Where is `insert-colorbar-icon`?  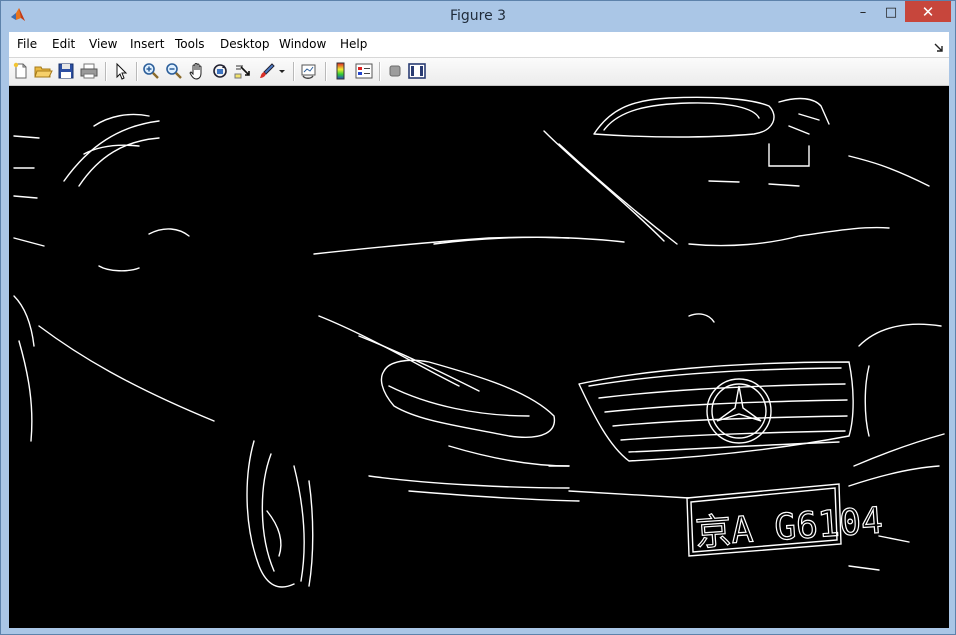
insert-colorbar-icon is located at coordinates (341, 71).